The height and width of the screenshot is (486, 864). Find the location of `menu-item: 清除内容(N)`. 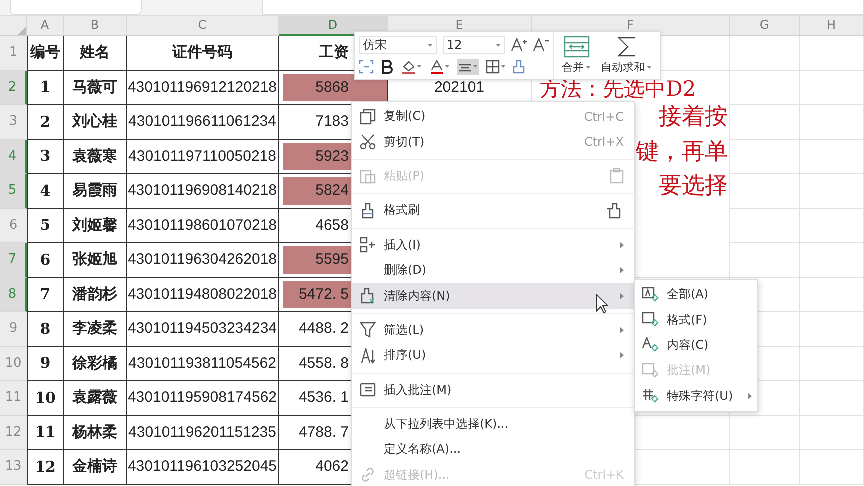

menu-item: 清除内容(N) is located at coordinates (493, 296).